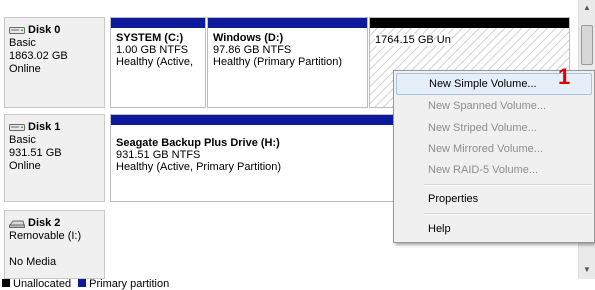  Describe the element at coordinates (44, 223) in the screenshot. I see `disk-name: Disk 2` at that location.